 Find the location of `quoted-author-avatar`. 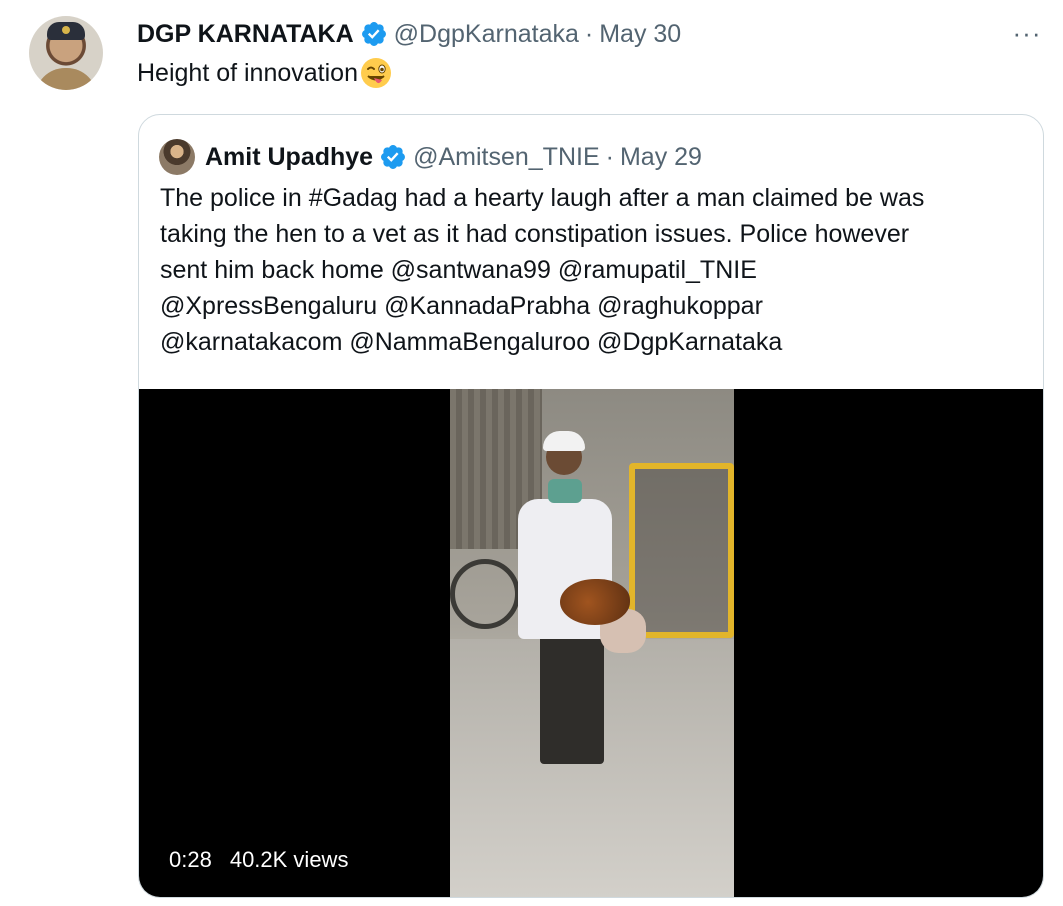

quoted-author-avatar is located at coordinates (177, 157).